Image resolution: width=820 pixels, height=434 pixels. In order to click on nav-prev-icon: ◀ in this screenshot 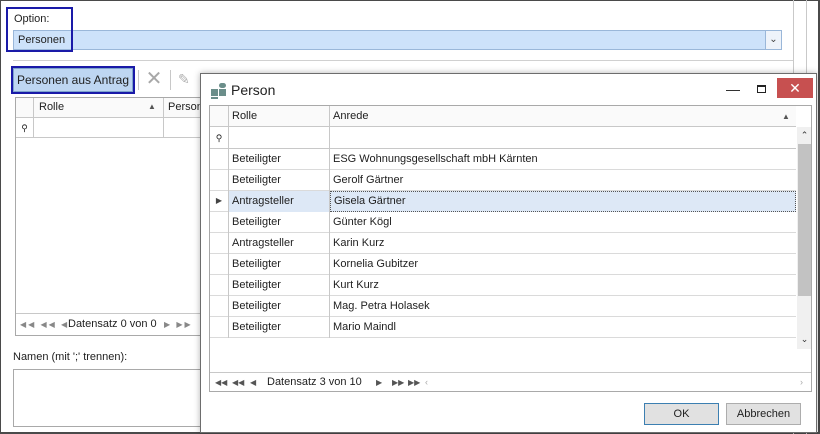, I will do `click(253, 382)`.